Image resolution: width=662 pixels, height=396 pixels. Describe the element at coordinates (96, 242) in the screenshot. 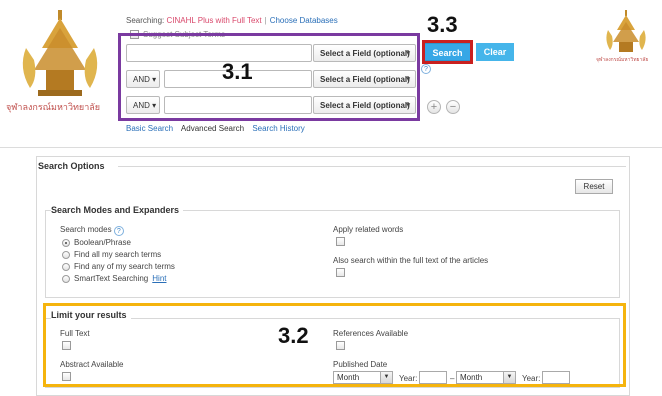

I see `mode-boolean: Boolean/Phrase` at that location.